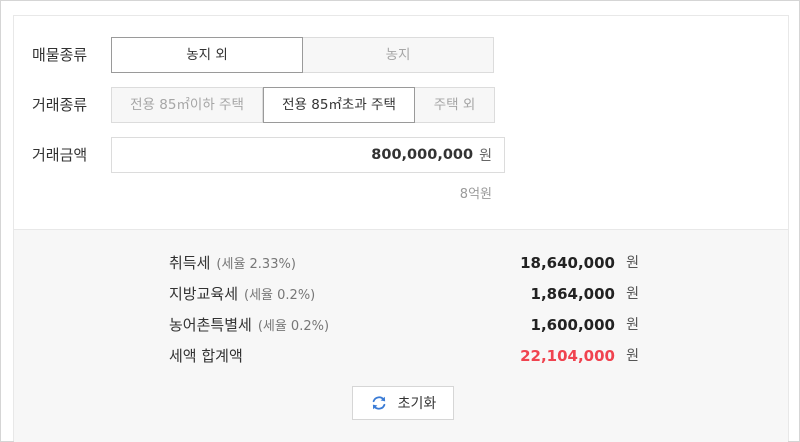  Describe the element at coordinates (422, 155) in the screenshot. I see `transaction-amount-value: 800,000,000` at that location.